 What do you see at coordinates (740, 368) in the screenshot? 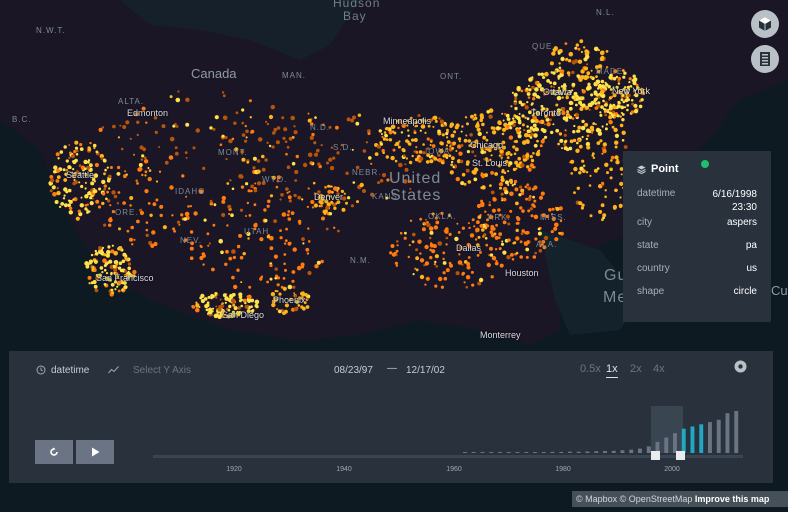
I see `animation-settings-button` at bounding box center [740, 368].